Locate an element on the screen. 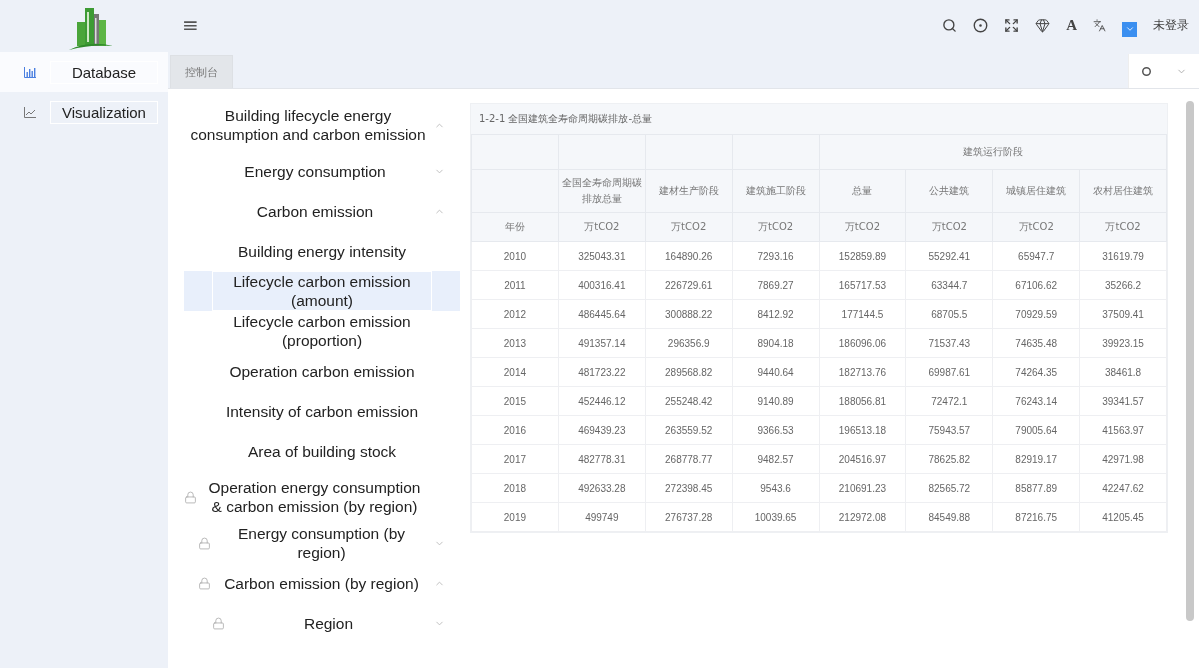 This screenshot has width=1199, height=668. table-cell: 71537.43 is located at coordinates (949, 343).